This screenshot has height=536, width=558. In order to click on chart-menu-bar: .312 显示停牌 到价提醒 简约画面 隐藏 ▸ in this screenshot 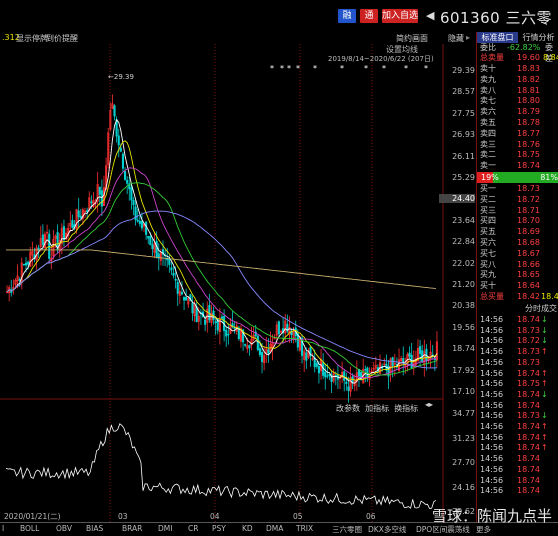, I will do `click(237, 38)`.